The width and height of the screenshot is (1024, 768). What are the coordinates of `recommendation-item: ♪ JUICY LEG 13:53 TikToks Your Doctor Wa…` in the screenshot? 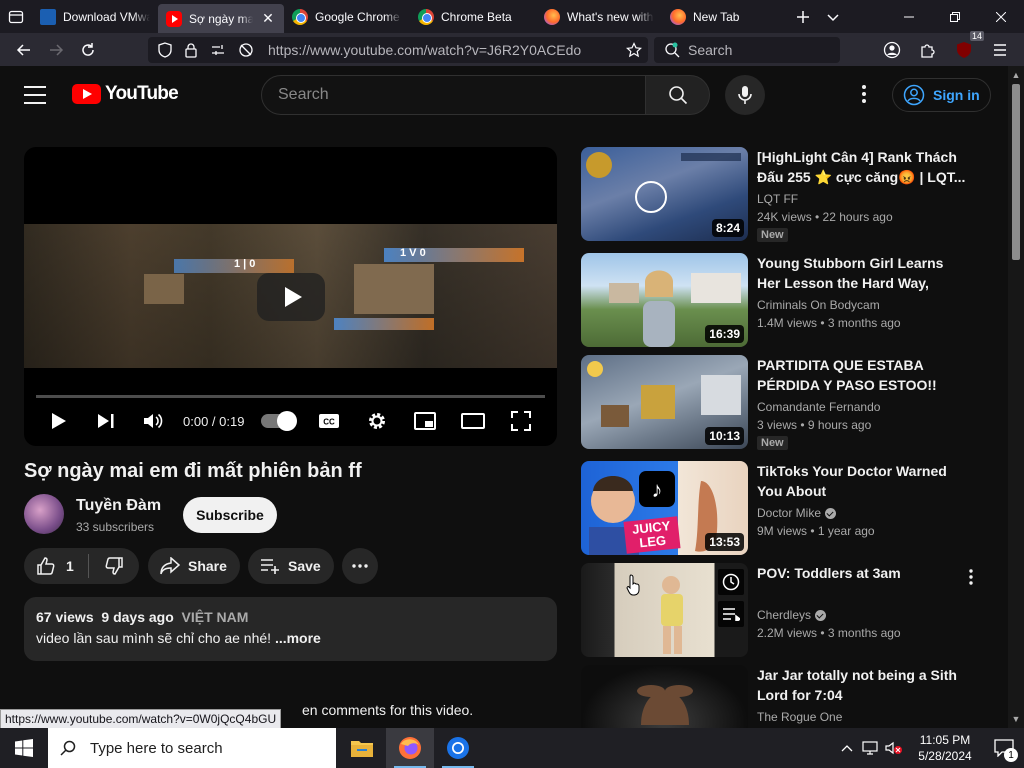 It's located at (781, 508).